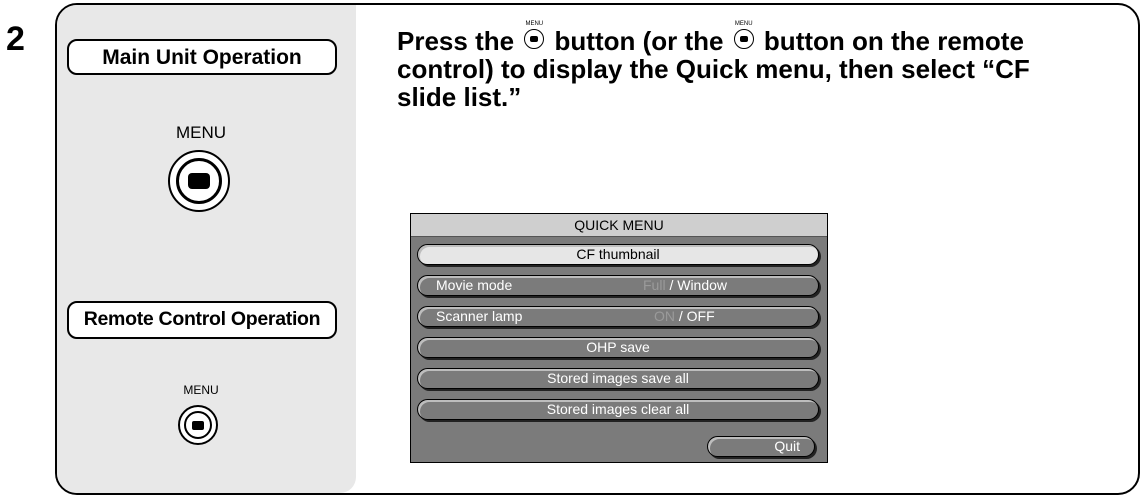 This screenshot has height=500, width=1147. What do you see at coordinates (201, 390) in the screenshot?
I see `remote-menu-button-caption: MENU` at bounding box center [201, 390].